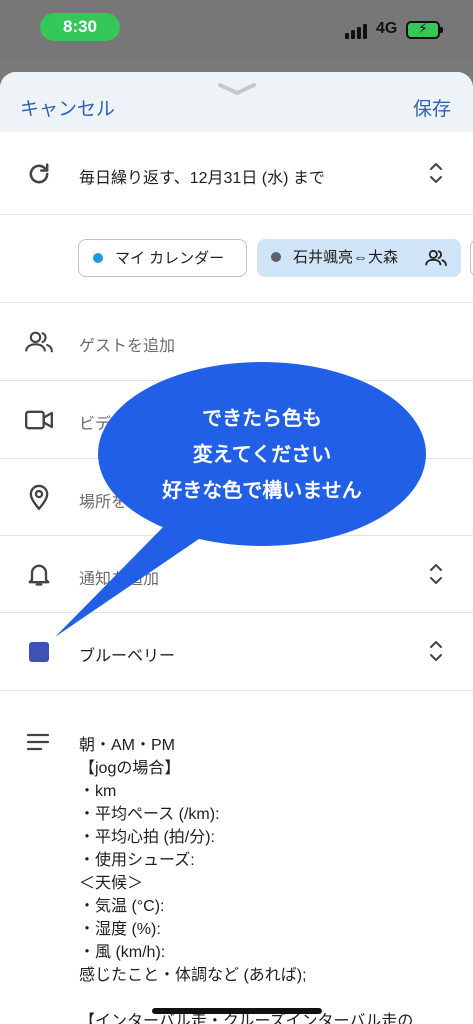 The image size is (473, 1024). What do you see at coordinates (236, 574) in the screenshot?
I see `notification-row: 通知を追加` at bounding box center [236, 574].